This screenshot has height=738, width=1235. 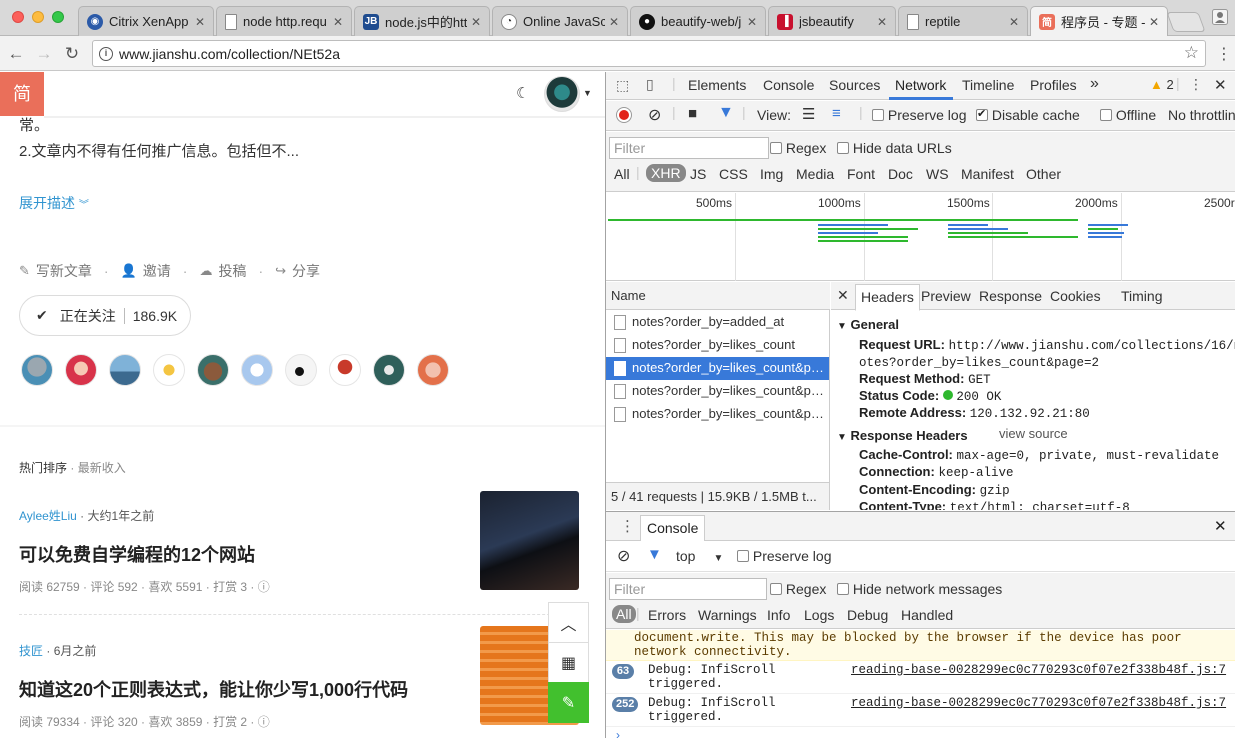 What do you see at coordinates (798, 148) in the screenshot?
I see `regex-checkbox: Regex` at bounding box center [798, 148].